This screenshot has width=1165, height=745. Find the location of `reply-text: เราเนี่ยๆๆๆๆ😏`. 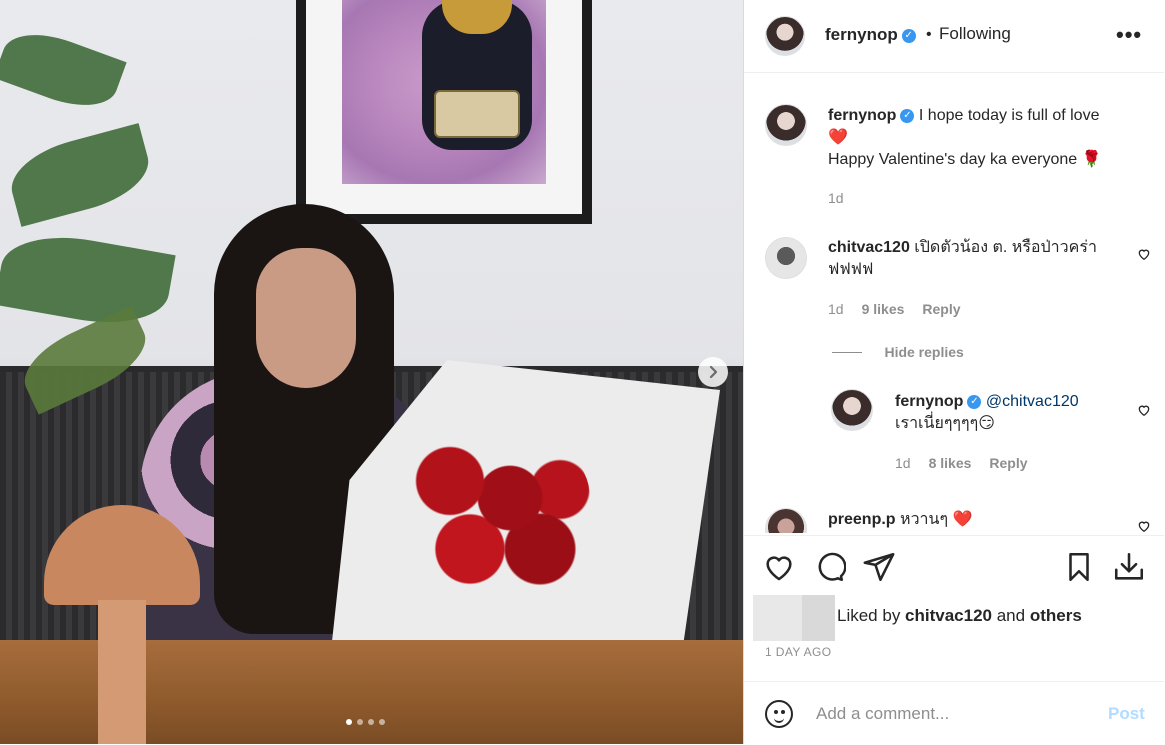

reply-text: เราเนี่ยๆๆๆๆ😏 is located at coordinates (945, 423).